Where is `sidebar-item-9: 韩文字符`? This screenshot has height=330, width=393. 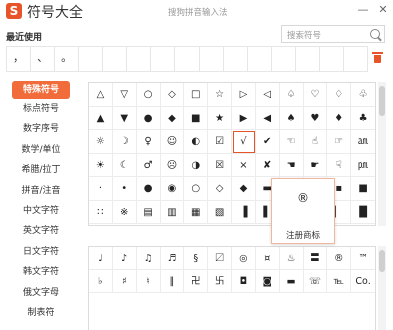
sidebar-item-9: 韩文字符 is located at coordinates (41, 272).